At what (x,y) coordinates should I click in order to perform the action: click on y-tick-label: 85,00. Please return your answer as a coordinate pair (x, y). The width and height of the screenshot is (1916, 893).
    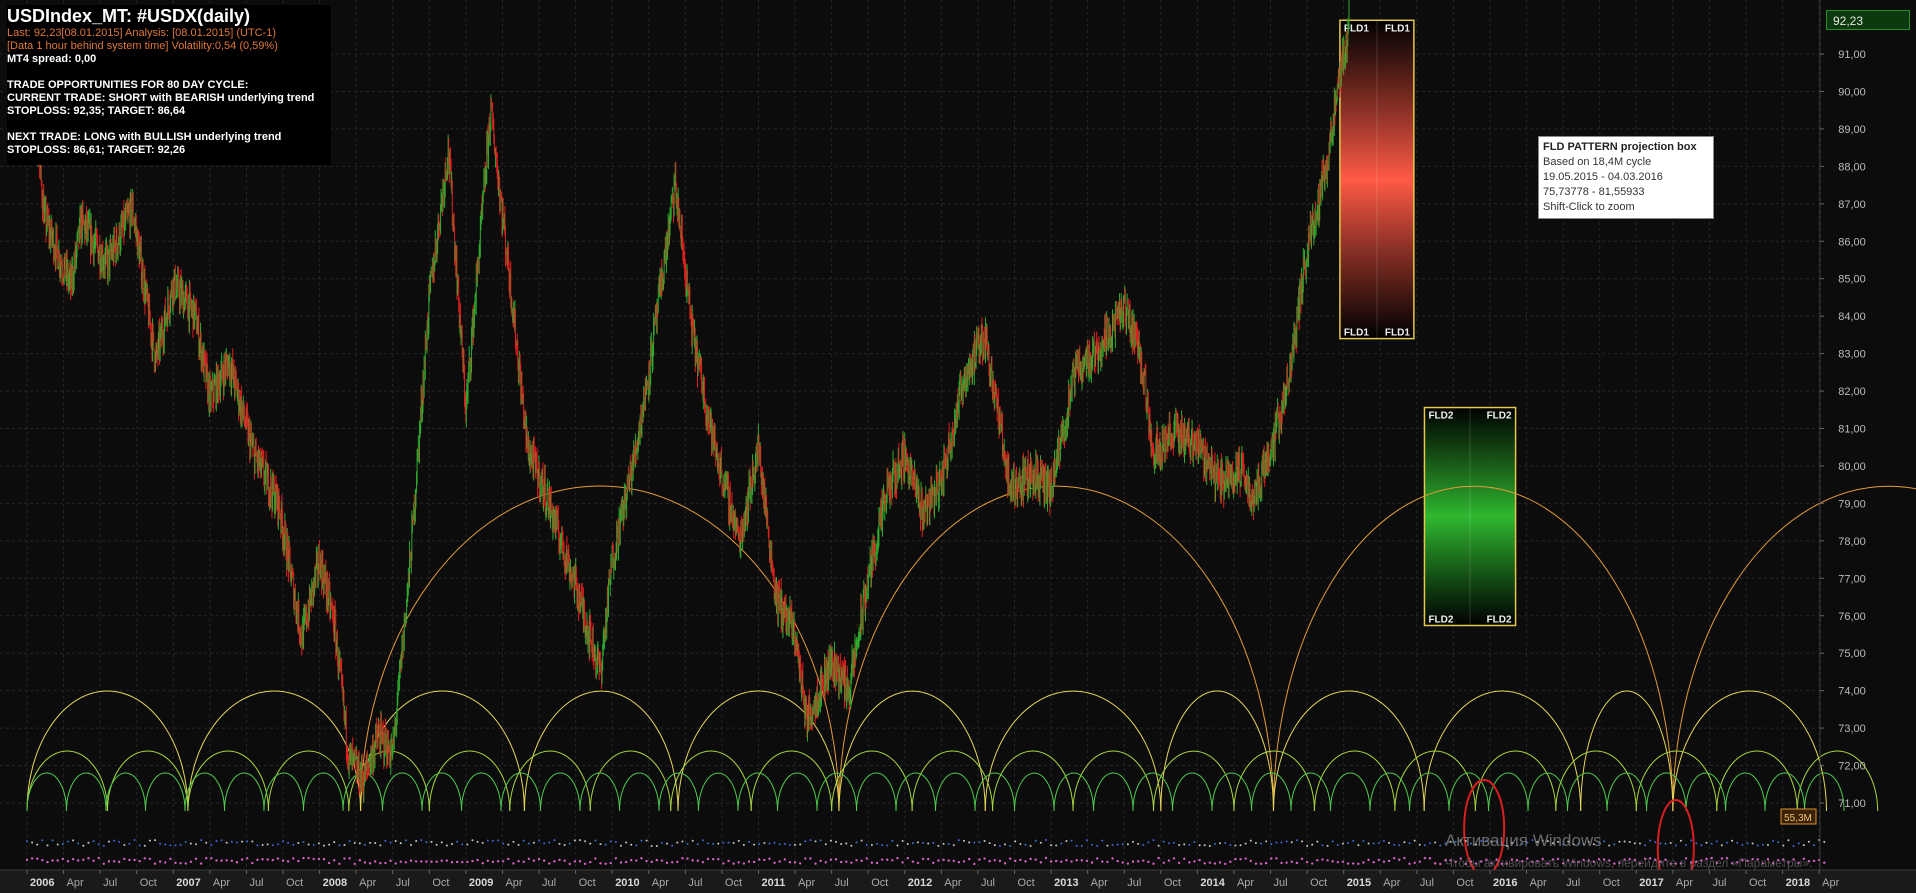
    Looking at the image, I should click on (1852, 280).